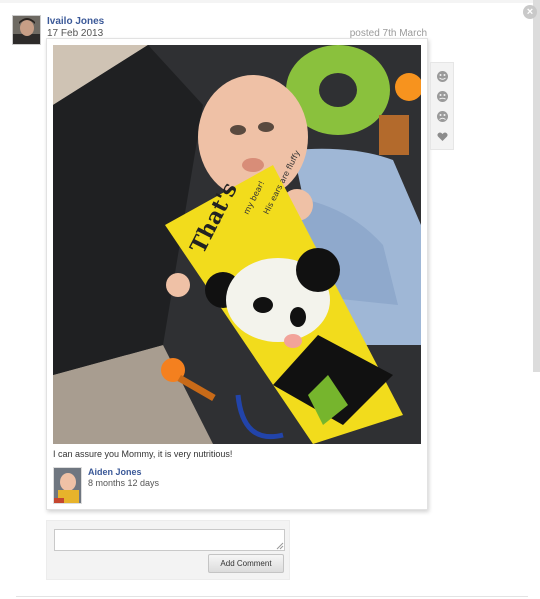 This screenshot has width=540, height=599. What do you see at coordinates (124, 483) in the screenshot?
I see `child-age: 8 months 12 days` at bounding box center [124, 483].